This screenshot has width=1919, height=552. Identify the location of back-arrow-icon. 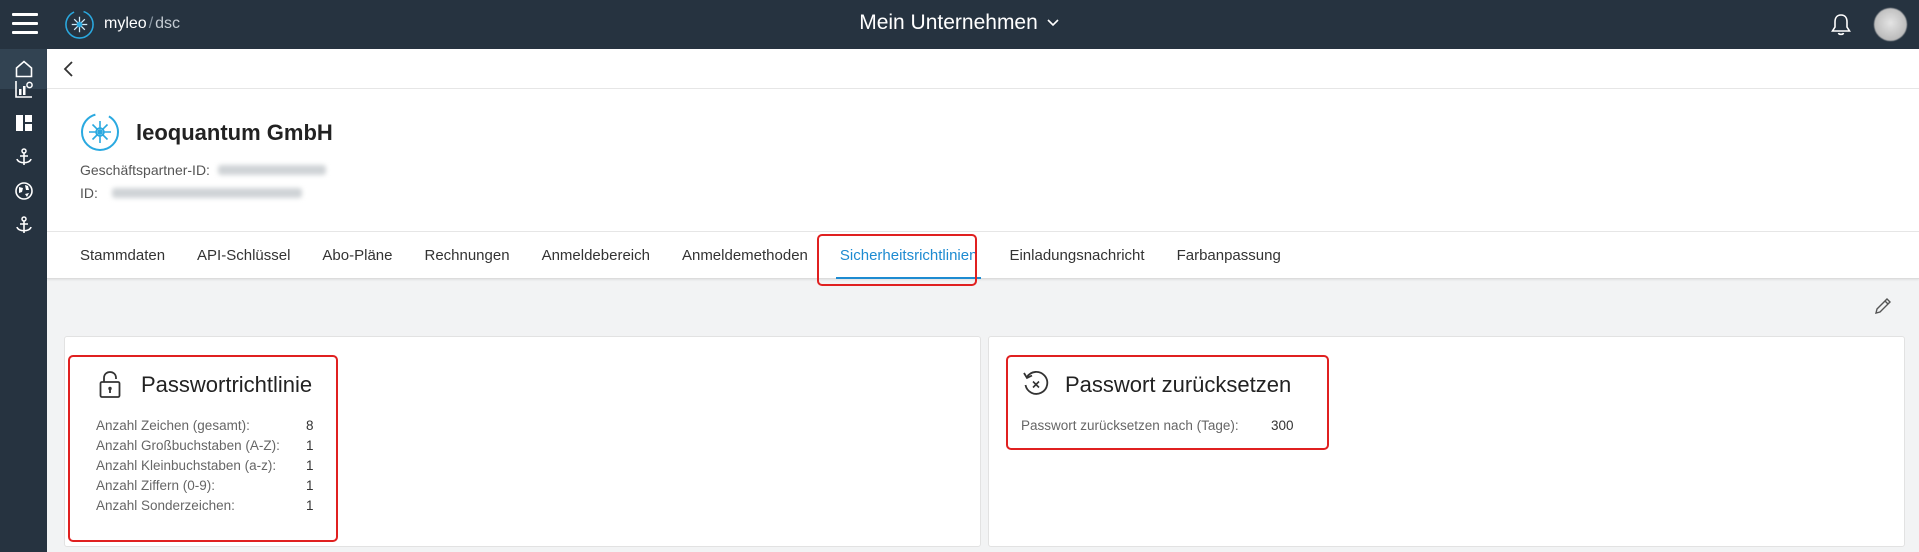
(69, 69).